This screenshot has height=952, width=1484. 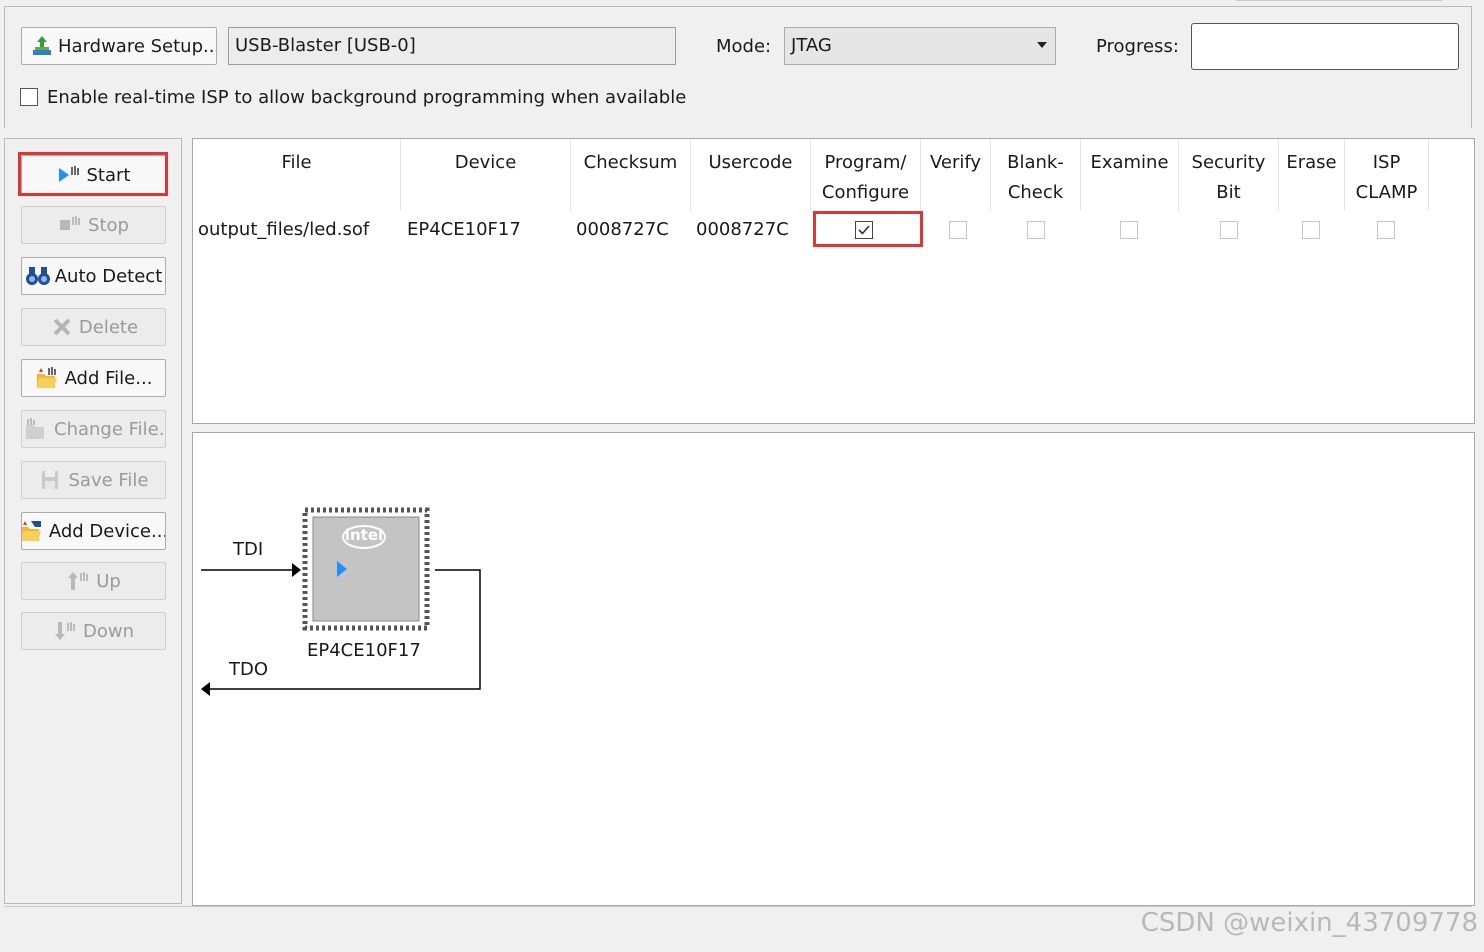 What do you see at coordinates (48, 378) in the screenshot?
I see `add-file-icon` at bounding box center [48, 378].